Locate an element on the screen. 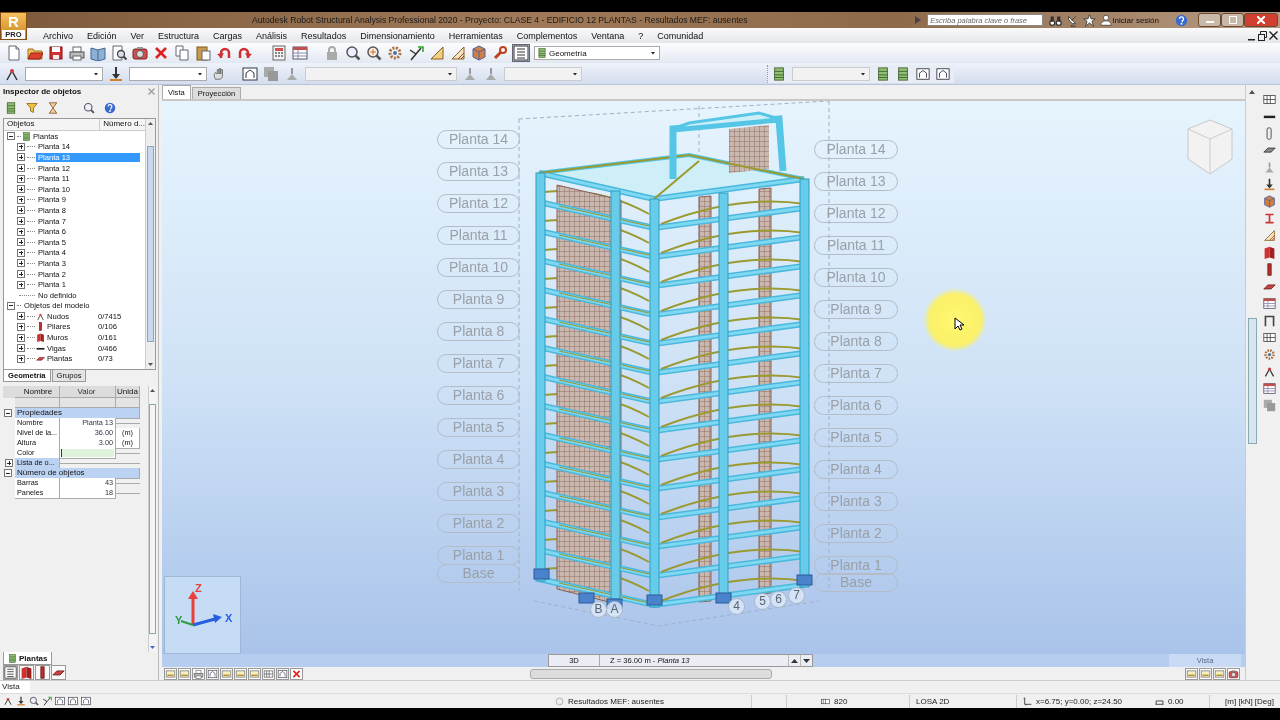 This screenshot has height=720, width=1280. frame-icon is located at coordinates (1269, 320).